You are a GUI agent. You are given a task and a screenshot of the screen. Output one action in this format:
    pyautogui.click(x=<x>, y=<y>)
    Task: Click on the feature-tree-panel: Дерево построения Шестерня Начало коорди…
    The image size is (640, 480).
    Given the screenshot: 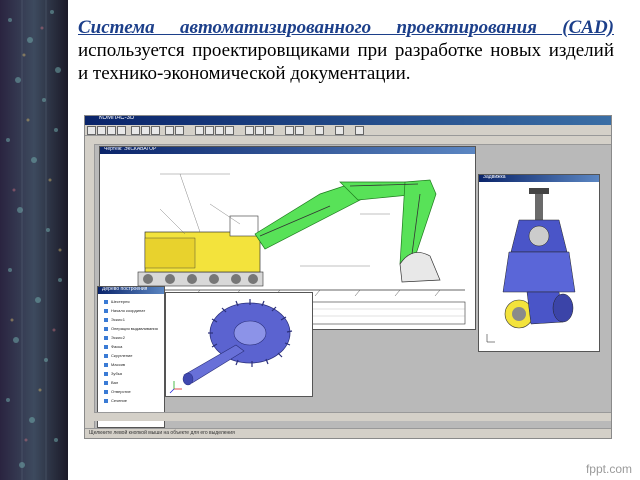 What is the action you would take?
    pyautogui.click(x=131, y=357)
    